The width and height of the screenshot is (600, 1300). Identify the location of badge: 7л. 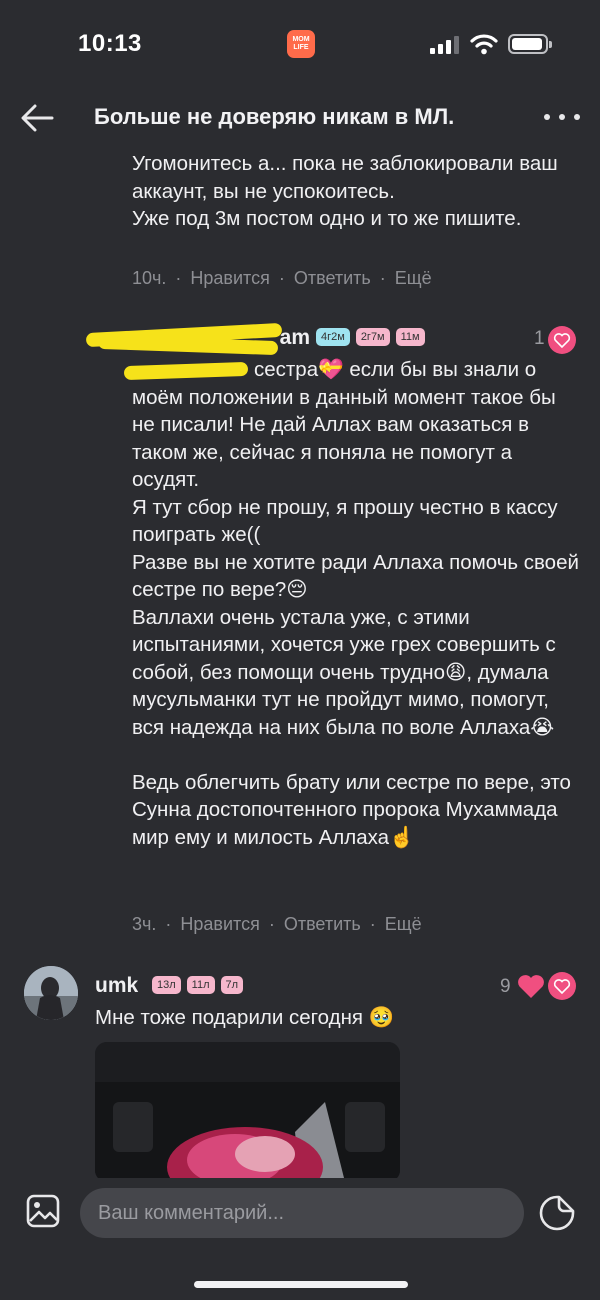
(232, 985).